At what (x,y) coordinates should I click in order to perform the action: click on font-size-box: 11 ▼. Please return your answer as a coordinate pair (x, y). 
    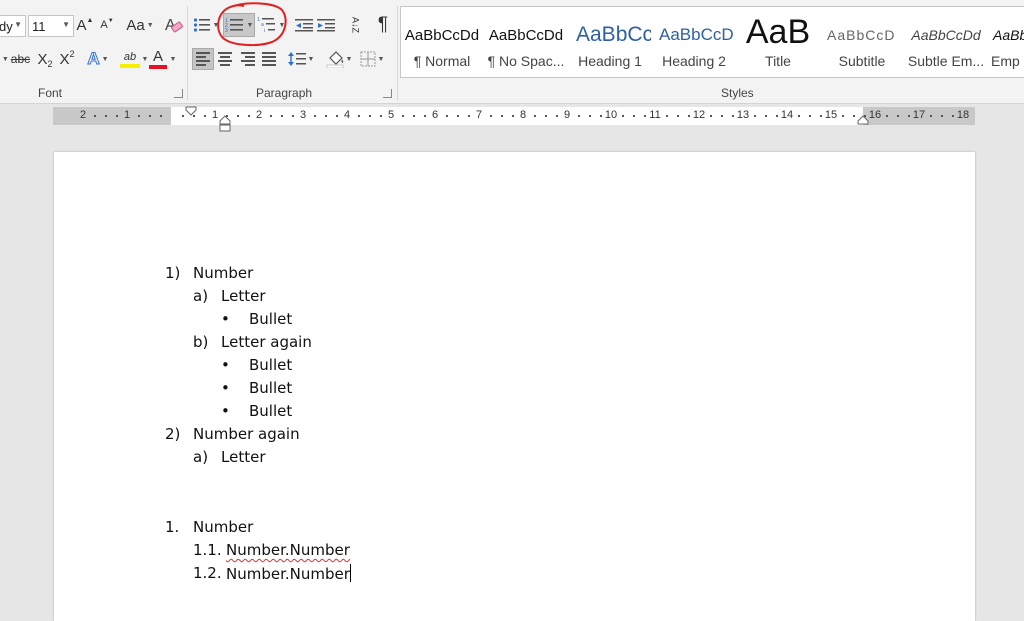
    Looking at the image, I should click on (51, 26).